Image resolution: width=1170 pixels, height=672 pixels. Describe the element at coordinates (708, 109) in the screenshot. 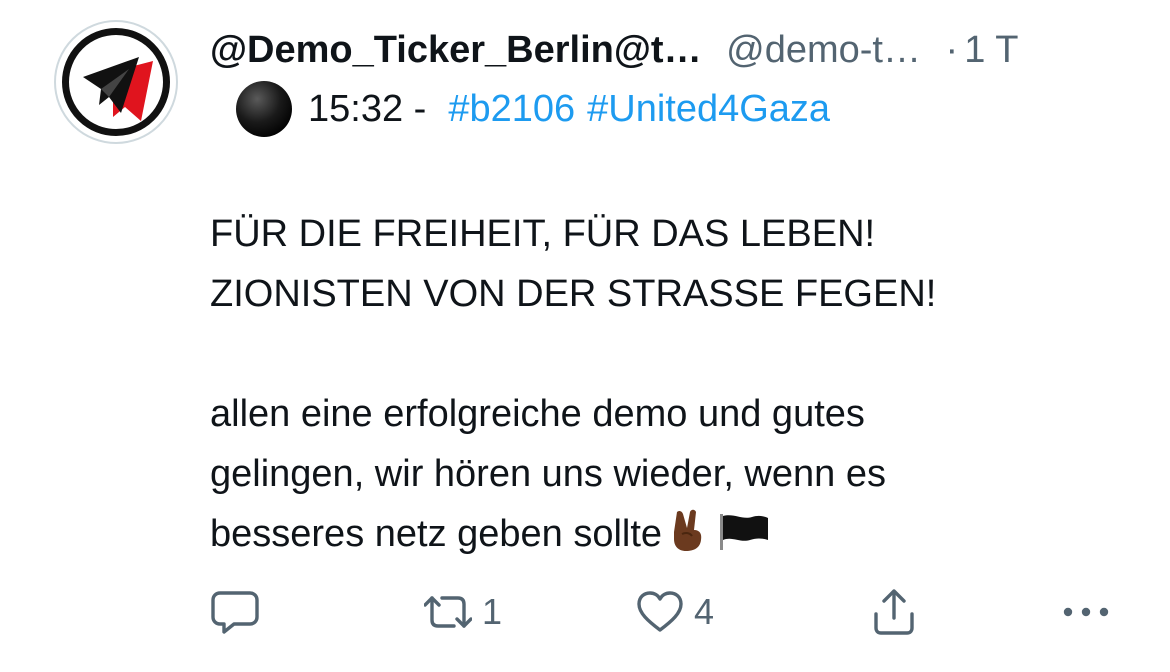

I see `hashtag-united4gaza: #United4Gaza` at that location.